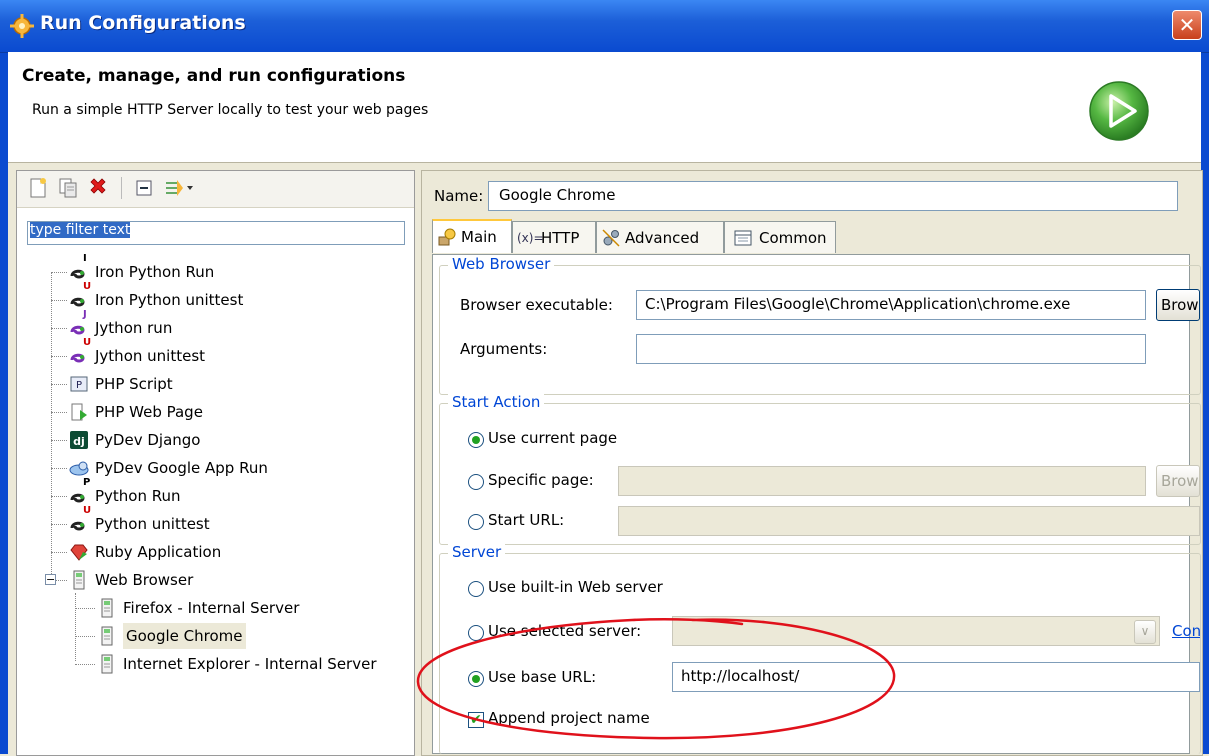  What do you see at coordinates (181, 468) in the screenshot?
I see `tree-item-label: PyDev Google App Run` at bounding box center [181, 468].